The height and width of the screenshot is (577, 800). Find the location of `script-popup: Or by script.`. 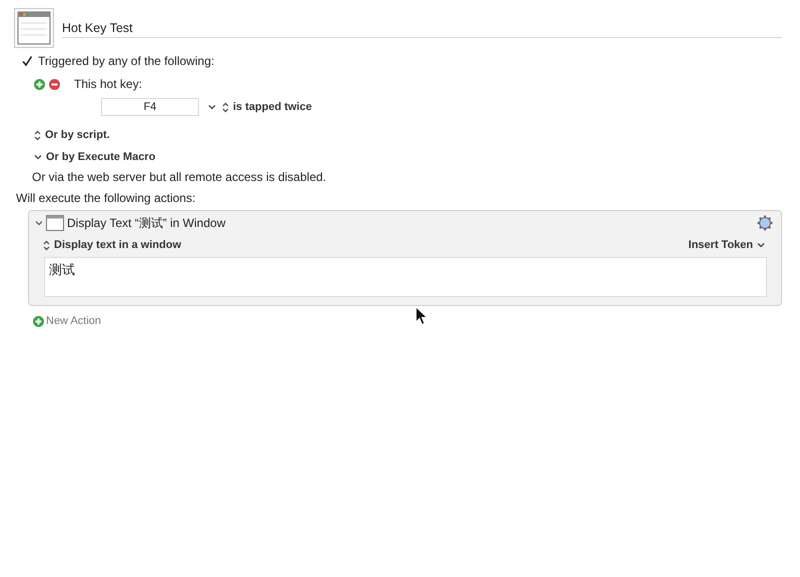

script-popup: Or by script. is located at coordinates (72, 135).